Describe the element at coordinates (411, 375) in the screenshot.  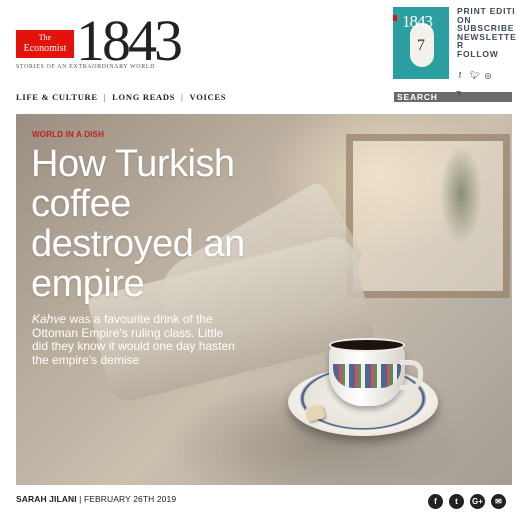
I see `cup-handle` at that location.